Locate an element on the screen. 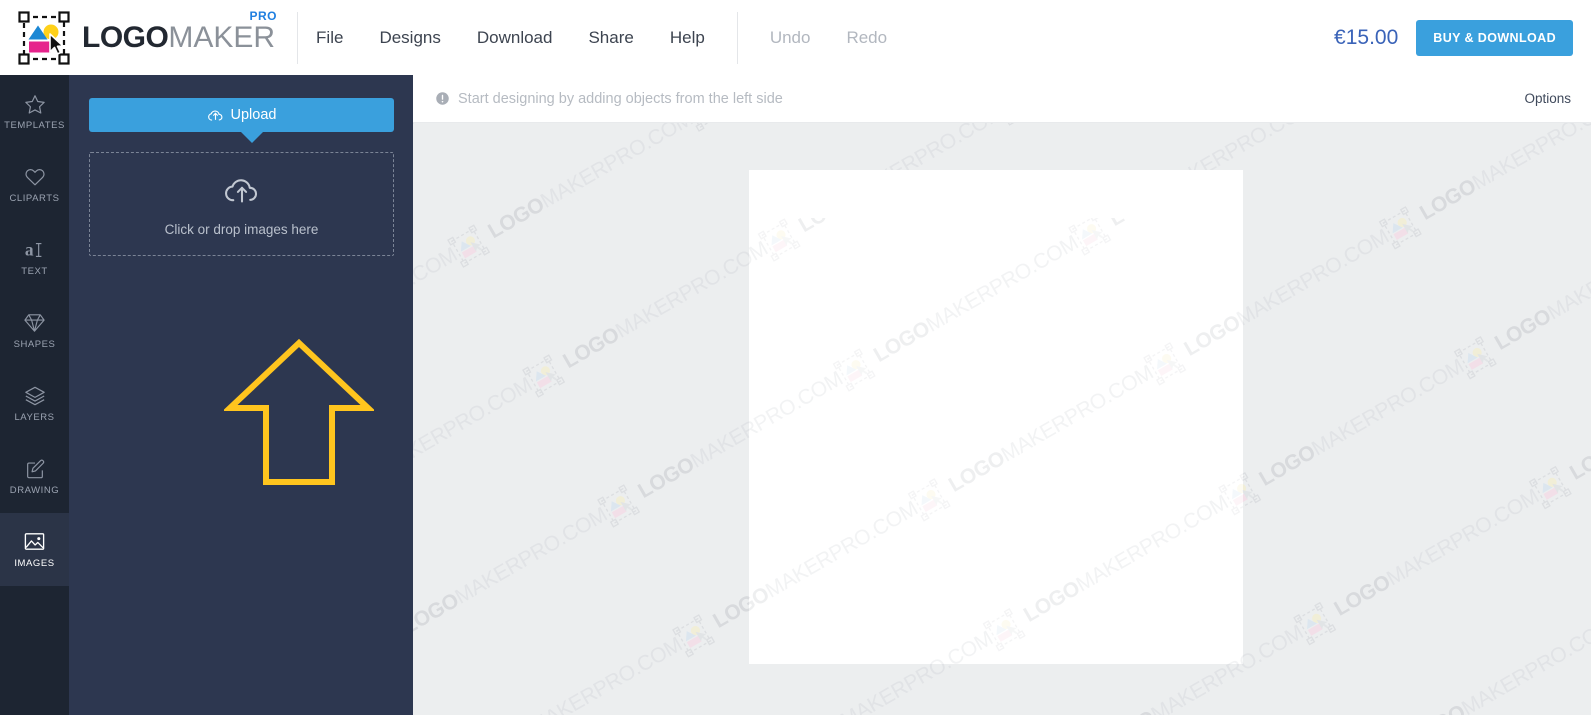  sidebar-item-drawing: DRAWING is located at coordinates (34, 476).